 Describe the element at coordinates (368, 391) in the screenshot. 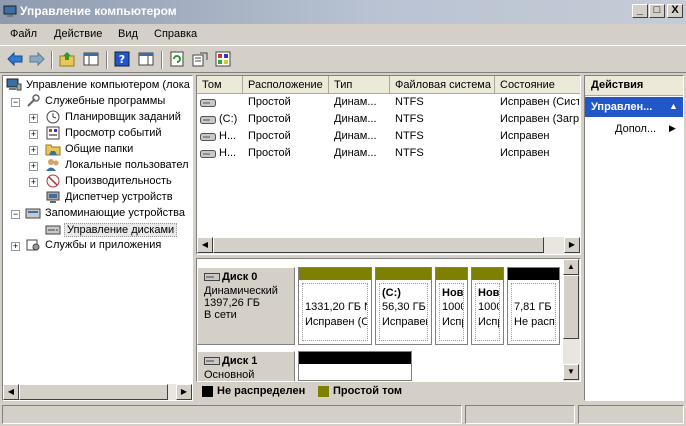

I see `legend-label-simple-volume: Простой том` at that location.